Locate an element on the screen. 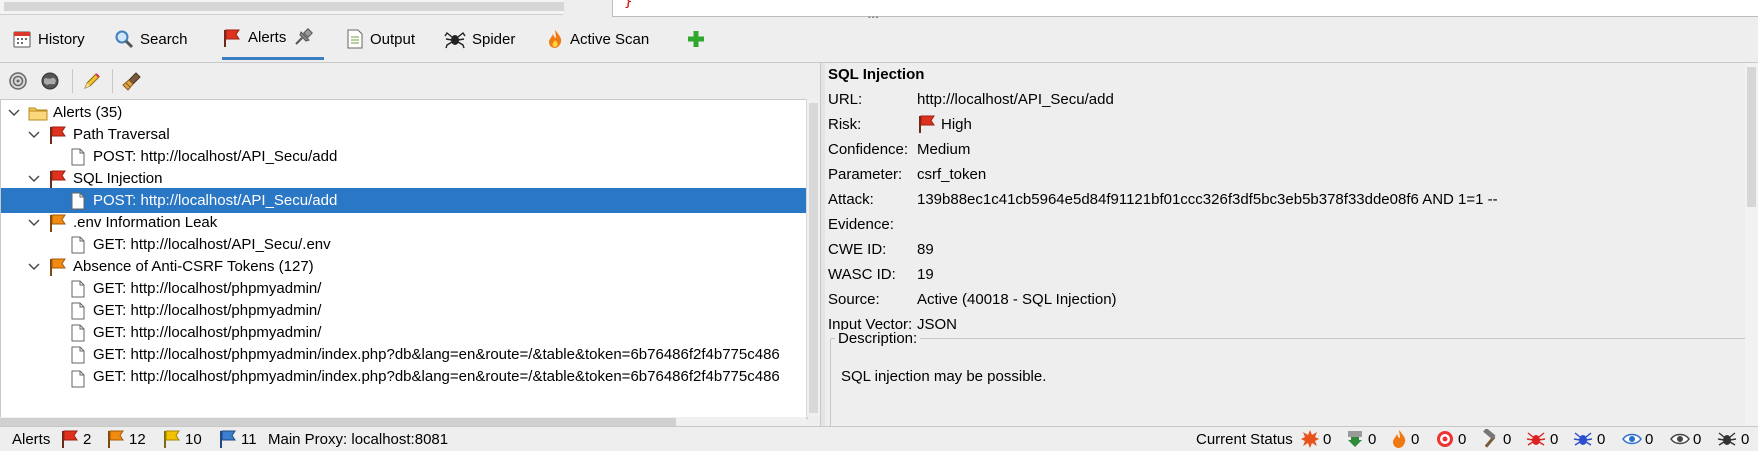 This screenshot has width=1758, height=451. tree-vertical-scrollbar is located at coordinates (813, 258).